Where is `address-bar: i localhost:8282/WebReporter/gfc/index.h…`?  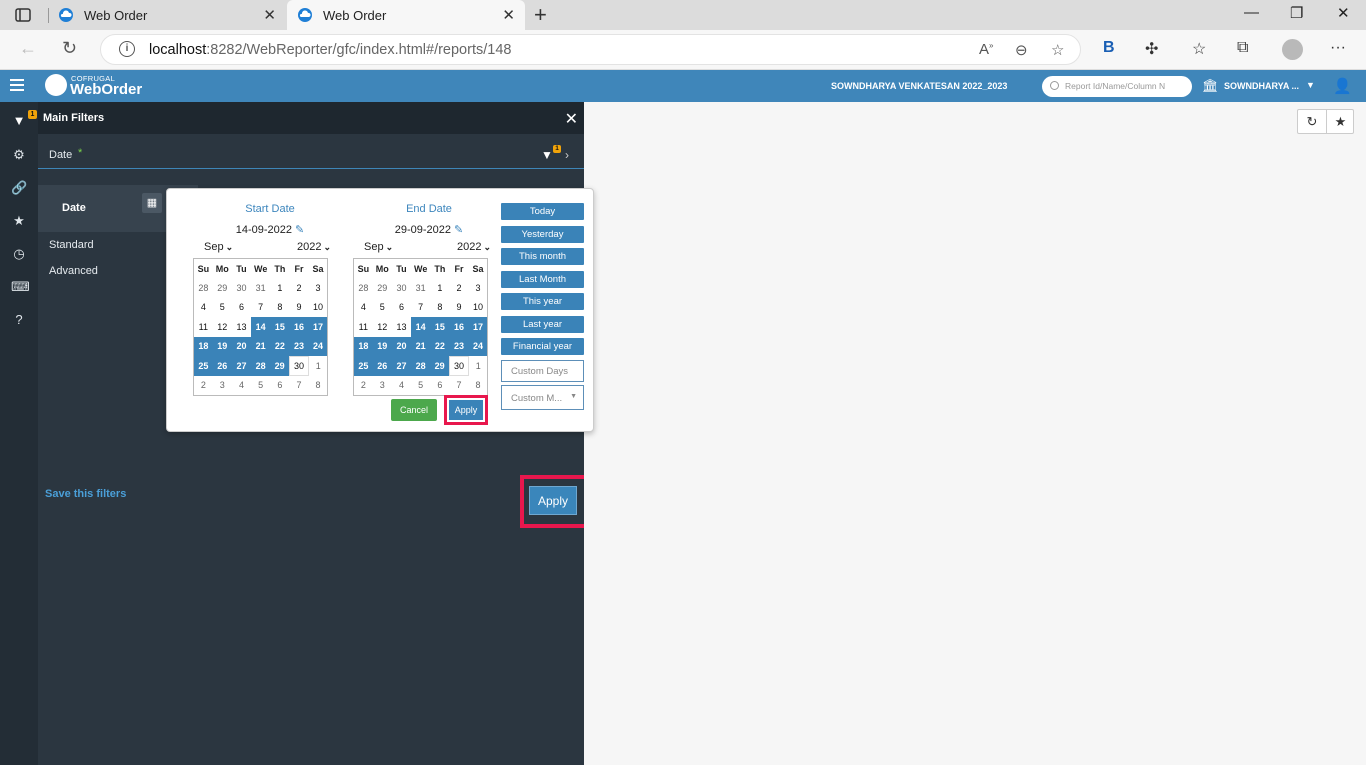
address-bar: i localhost:8282/WebReporter/gfc/index.h… is located at coordinates (590, 49).